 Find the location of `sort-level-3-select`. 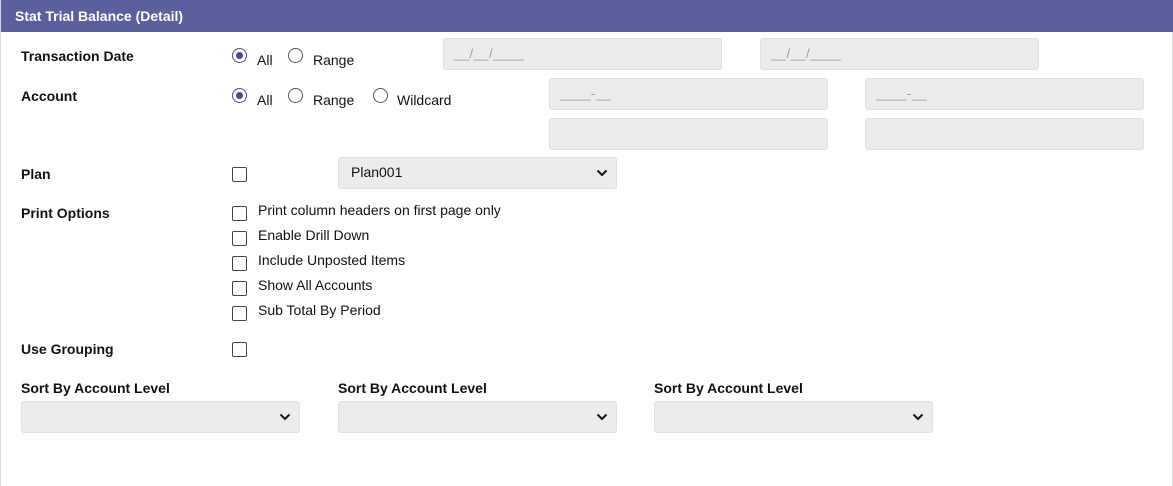

sort-level-3-select is located at coordinates (793, 417).